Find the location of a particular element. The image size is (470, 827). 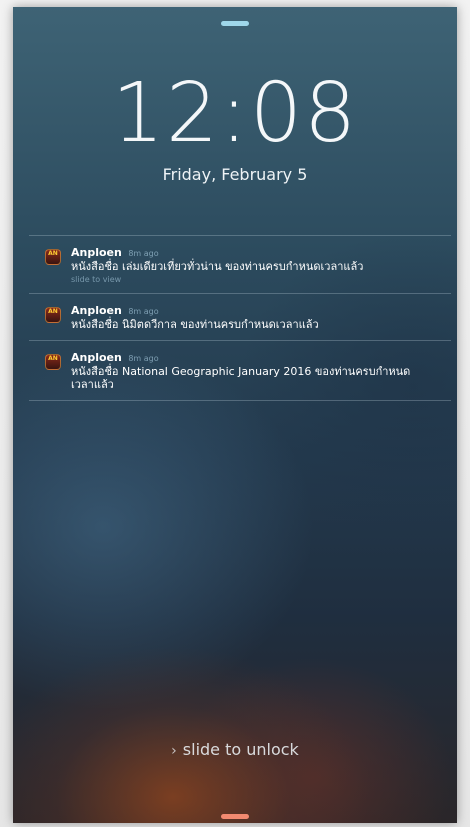

lock-clock: 12:08 is located at coordinates (235, 113).